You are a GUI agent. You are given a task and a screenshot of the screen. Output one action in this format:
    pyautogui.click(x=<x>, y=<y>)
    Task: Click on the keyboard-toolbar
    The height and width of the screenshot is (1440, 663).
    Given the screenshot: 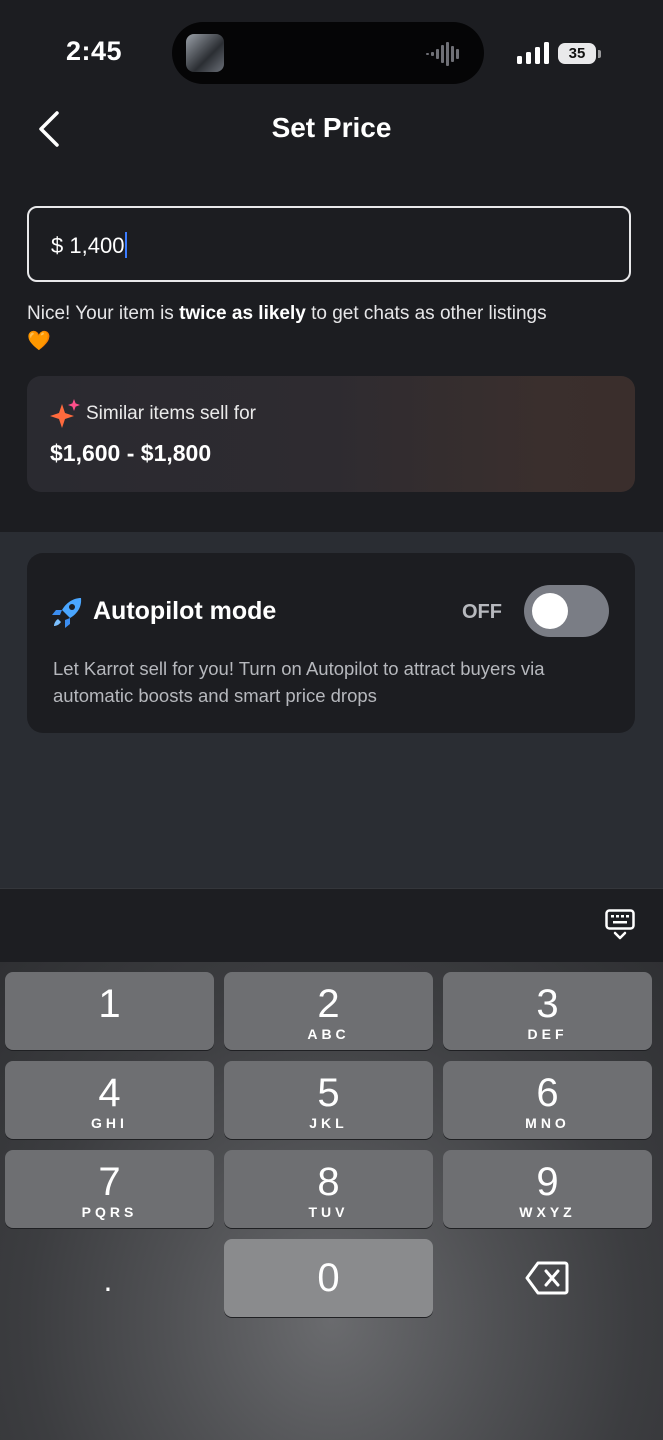 What is the action you would take?
    pyautogui.click(x=331, y=925)
    